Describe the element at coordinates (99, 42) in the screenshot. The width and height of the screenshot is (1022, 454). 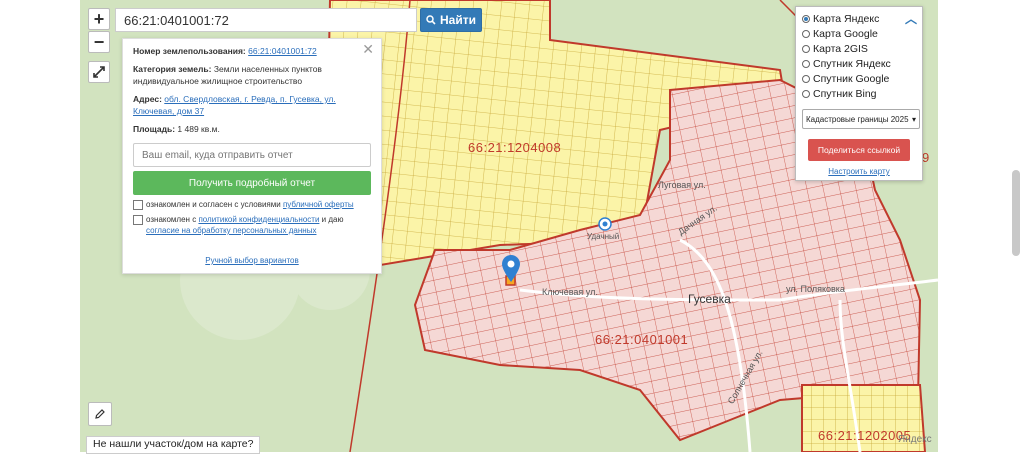
I see `zoom-out-button: −` at that location.